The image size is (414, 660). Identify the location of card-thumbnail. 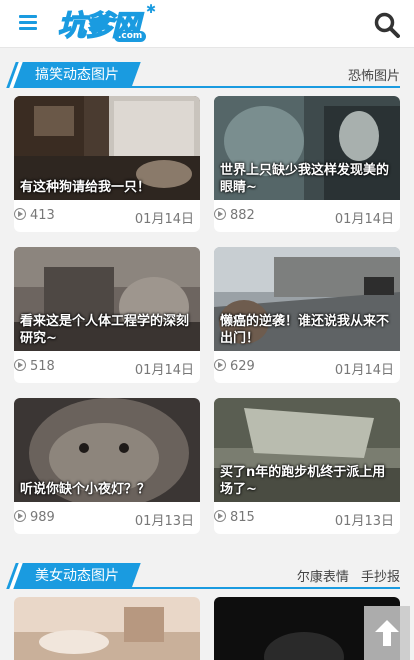
(107, 628).